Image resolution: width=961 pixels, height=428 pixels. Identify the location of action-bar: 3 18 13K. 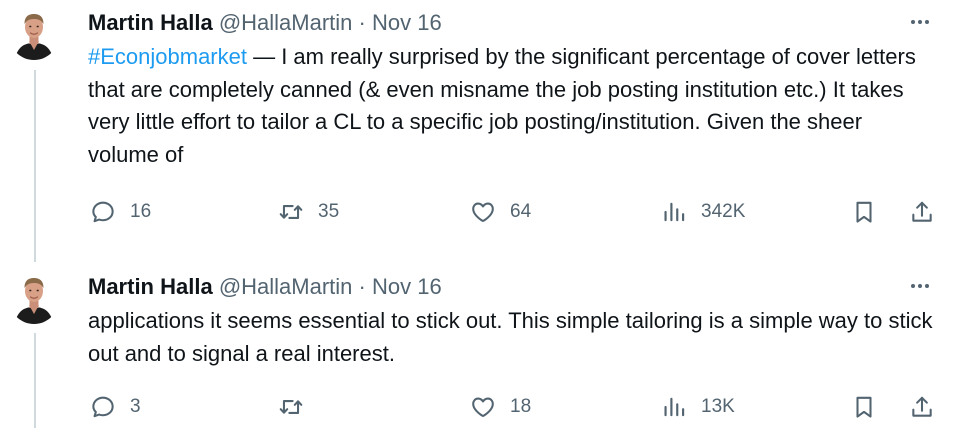
(480, 407).